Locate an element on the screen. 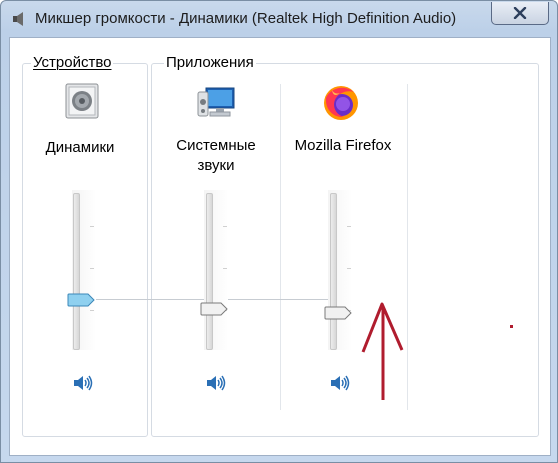  red-dot-annotation is located at coordinates (511, 326).